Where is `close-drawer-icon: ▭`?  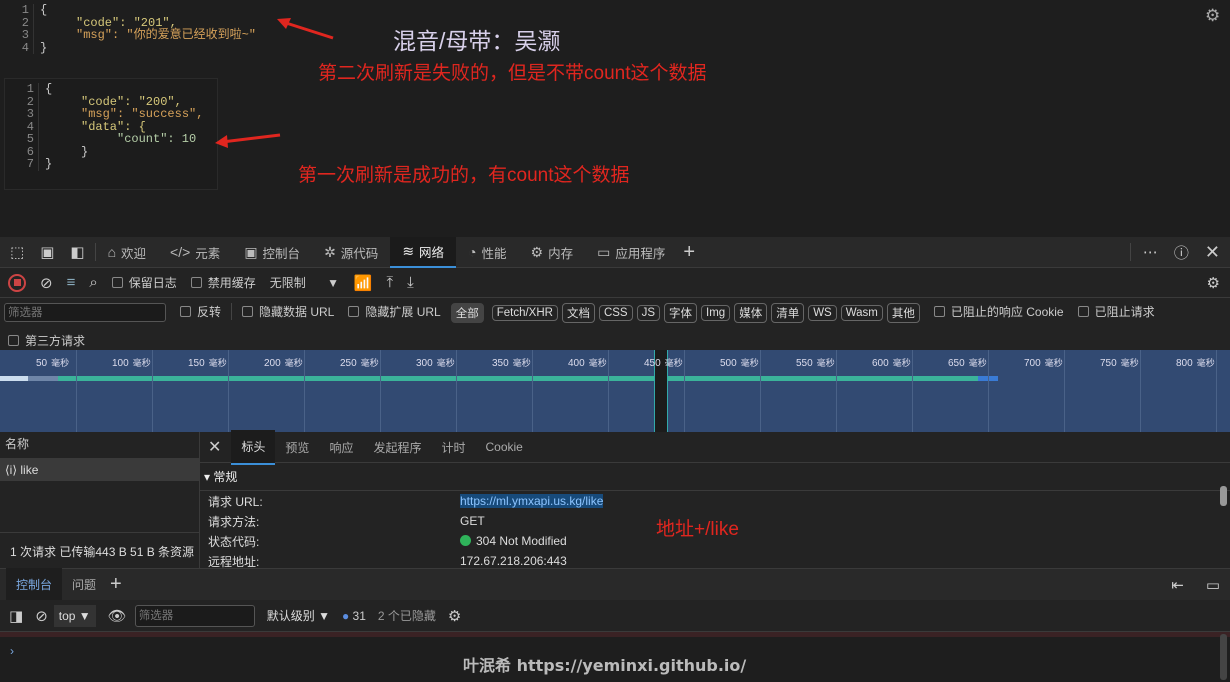 close-drawer-icon: ▭ is located at coordinates (1213, 585).